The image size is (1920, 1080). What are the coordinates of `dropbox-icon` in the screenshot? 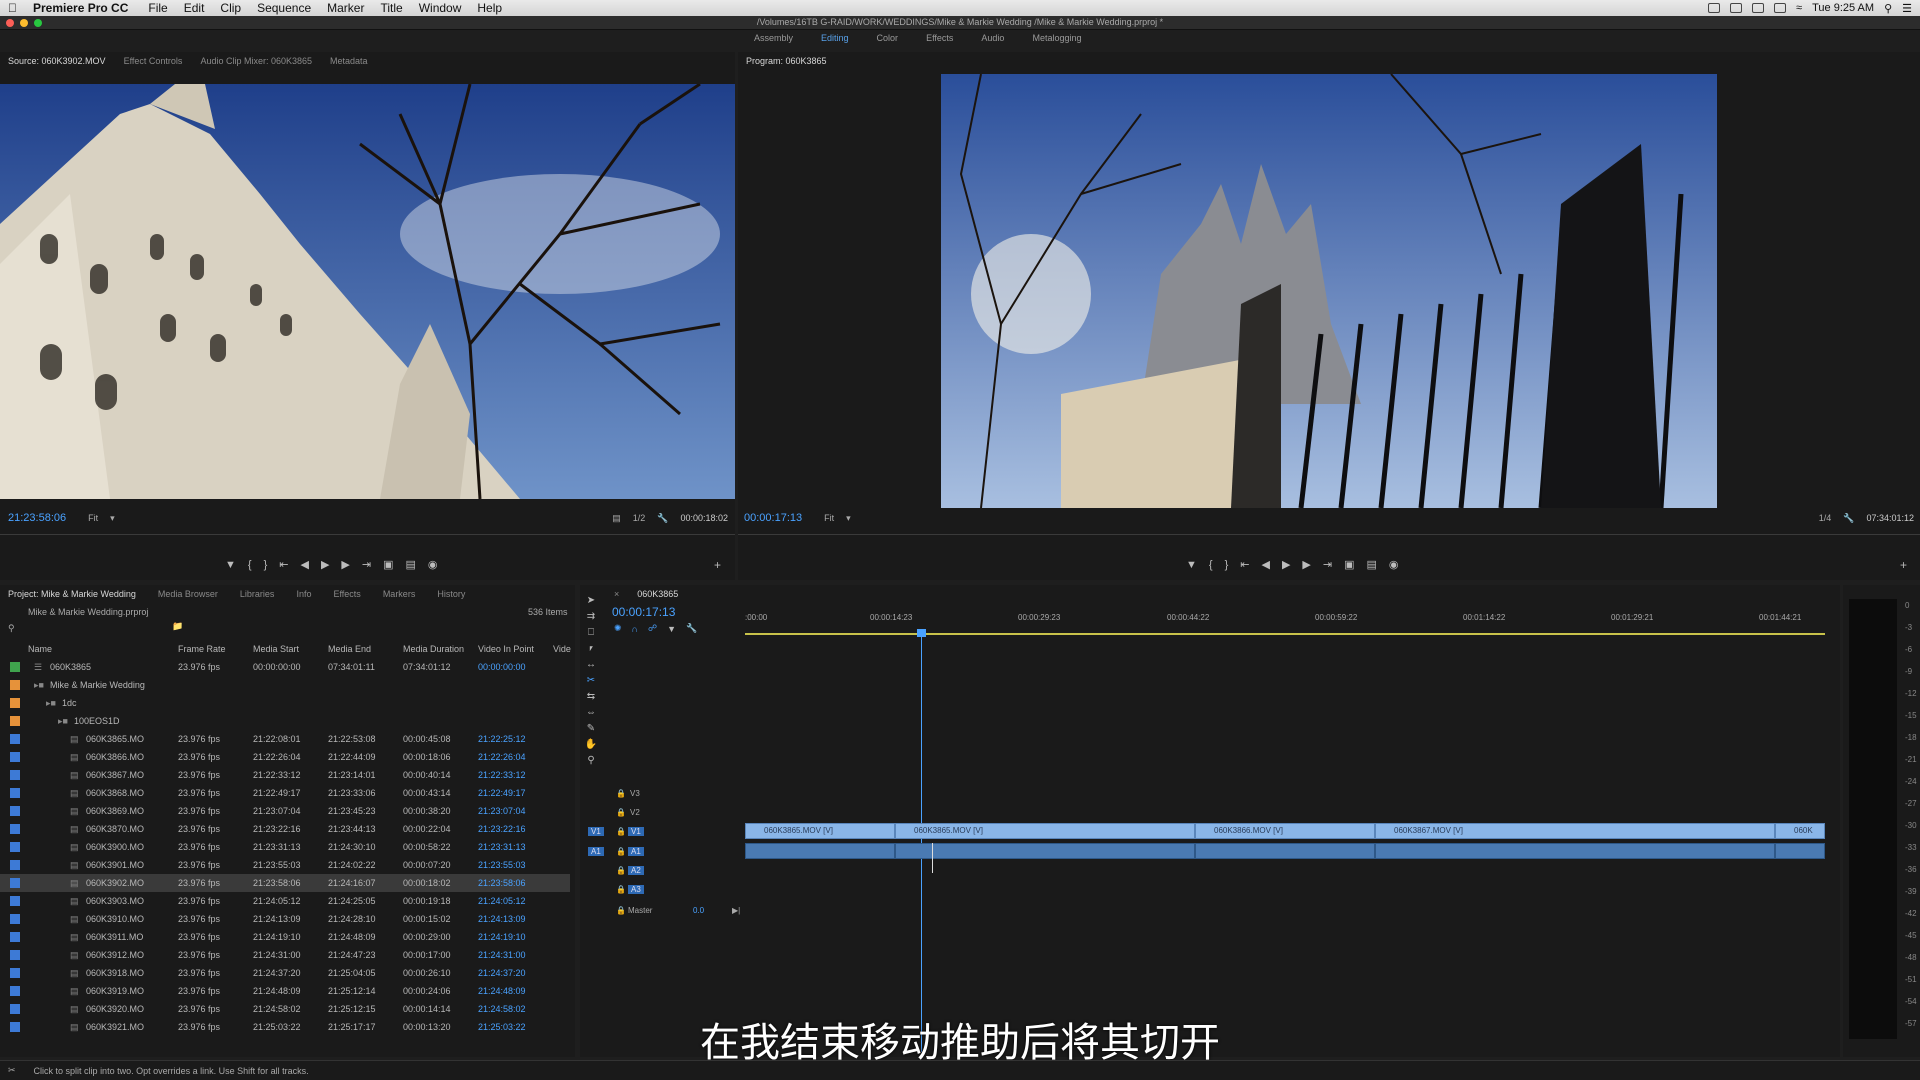 It's located at (1758, 8).